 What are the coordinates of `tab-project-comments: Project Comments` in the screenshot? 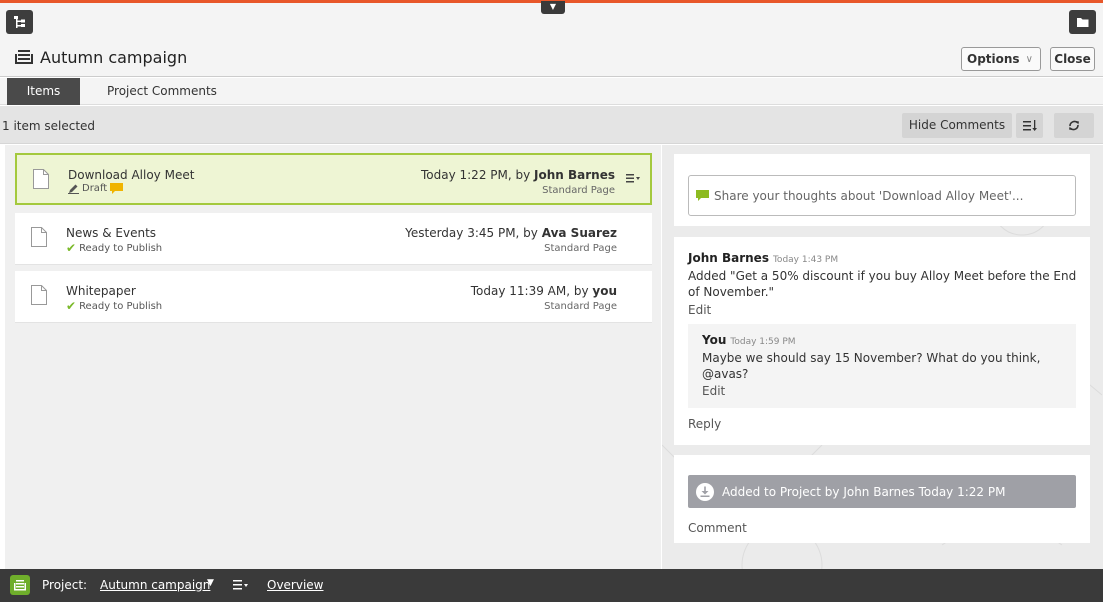 It's located at (162, 91).